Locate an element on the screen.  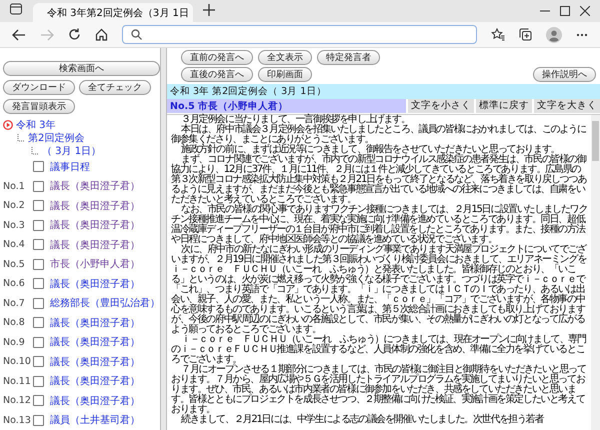
action-button: 全てチェック is located at coordinates (115, 87).